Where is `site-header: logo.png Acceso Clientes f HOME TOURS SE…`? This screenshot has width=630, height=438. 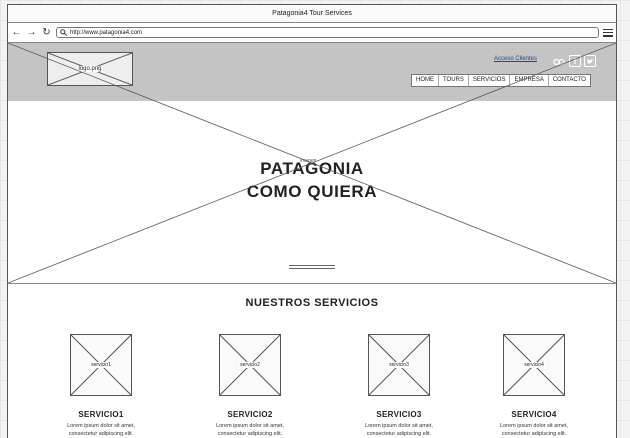
site-header: logo.png Acceso Clientes f HOME TOURS SE… is located at coordinates (312, 72).